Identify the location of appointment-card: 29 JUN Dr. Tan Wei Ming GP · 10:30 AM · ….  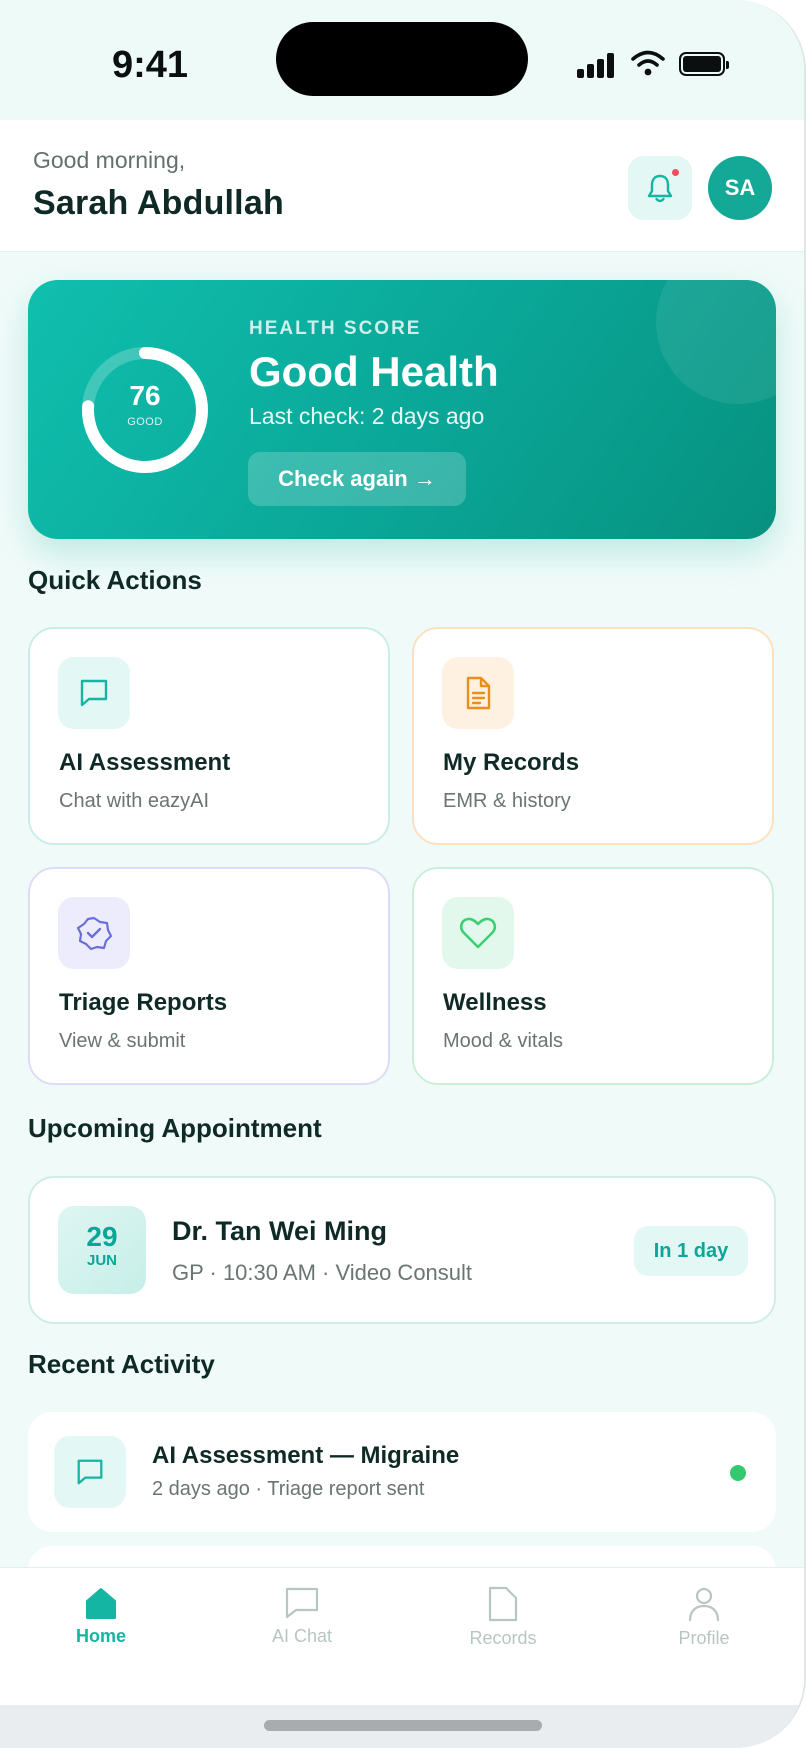
(402, 1250).